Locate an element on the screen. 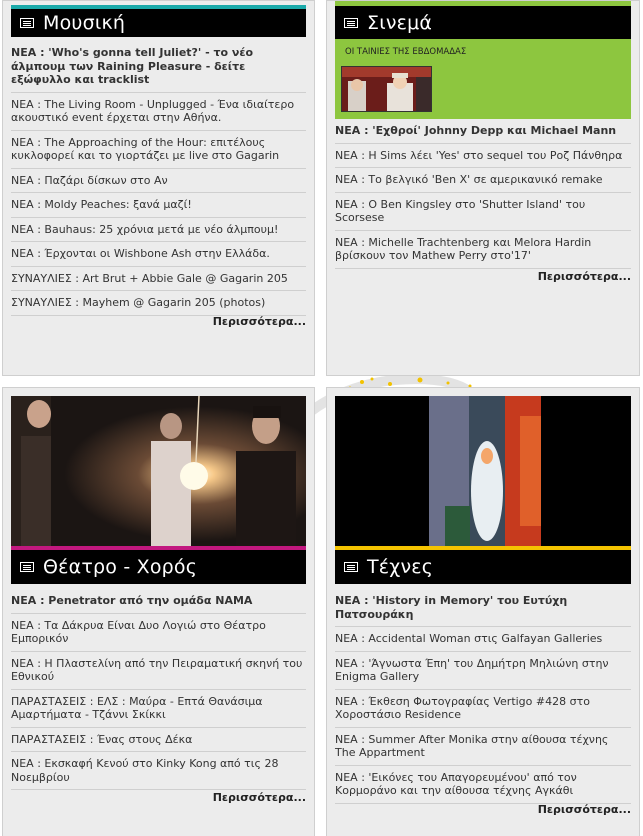 The image size is (643, 836). music-title: Μουσική is located at coordinates (84, 23).